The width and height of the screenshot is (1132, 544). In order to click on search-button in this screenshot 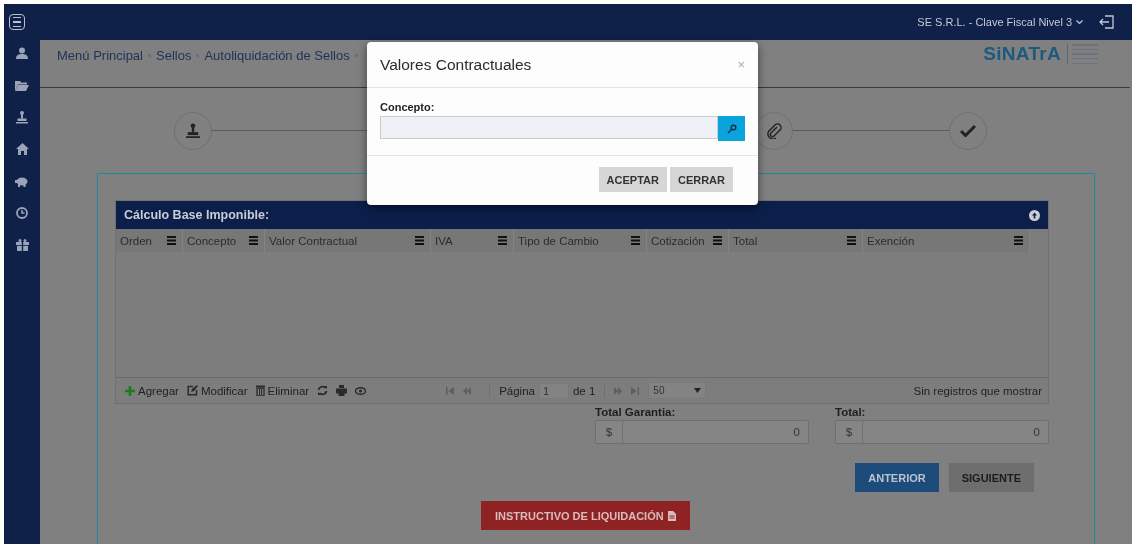, I will do `click(731, 128)`.